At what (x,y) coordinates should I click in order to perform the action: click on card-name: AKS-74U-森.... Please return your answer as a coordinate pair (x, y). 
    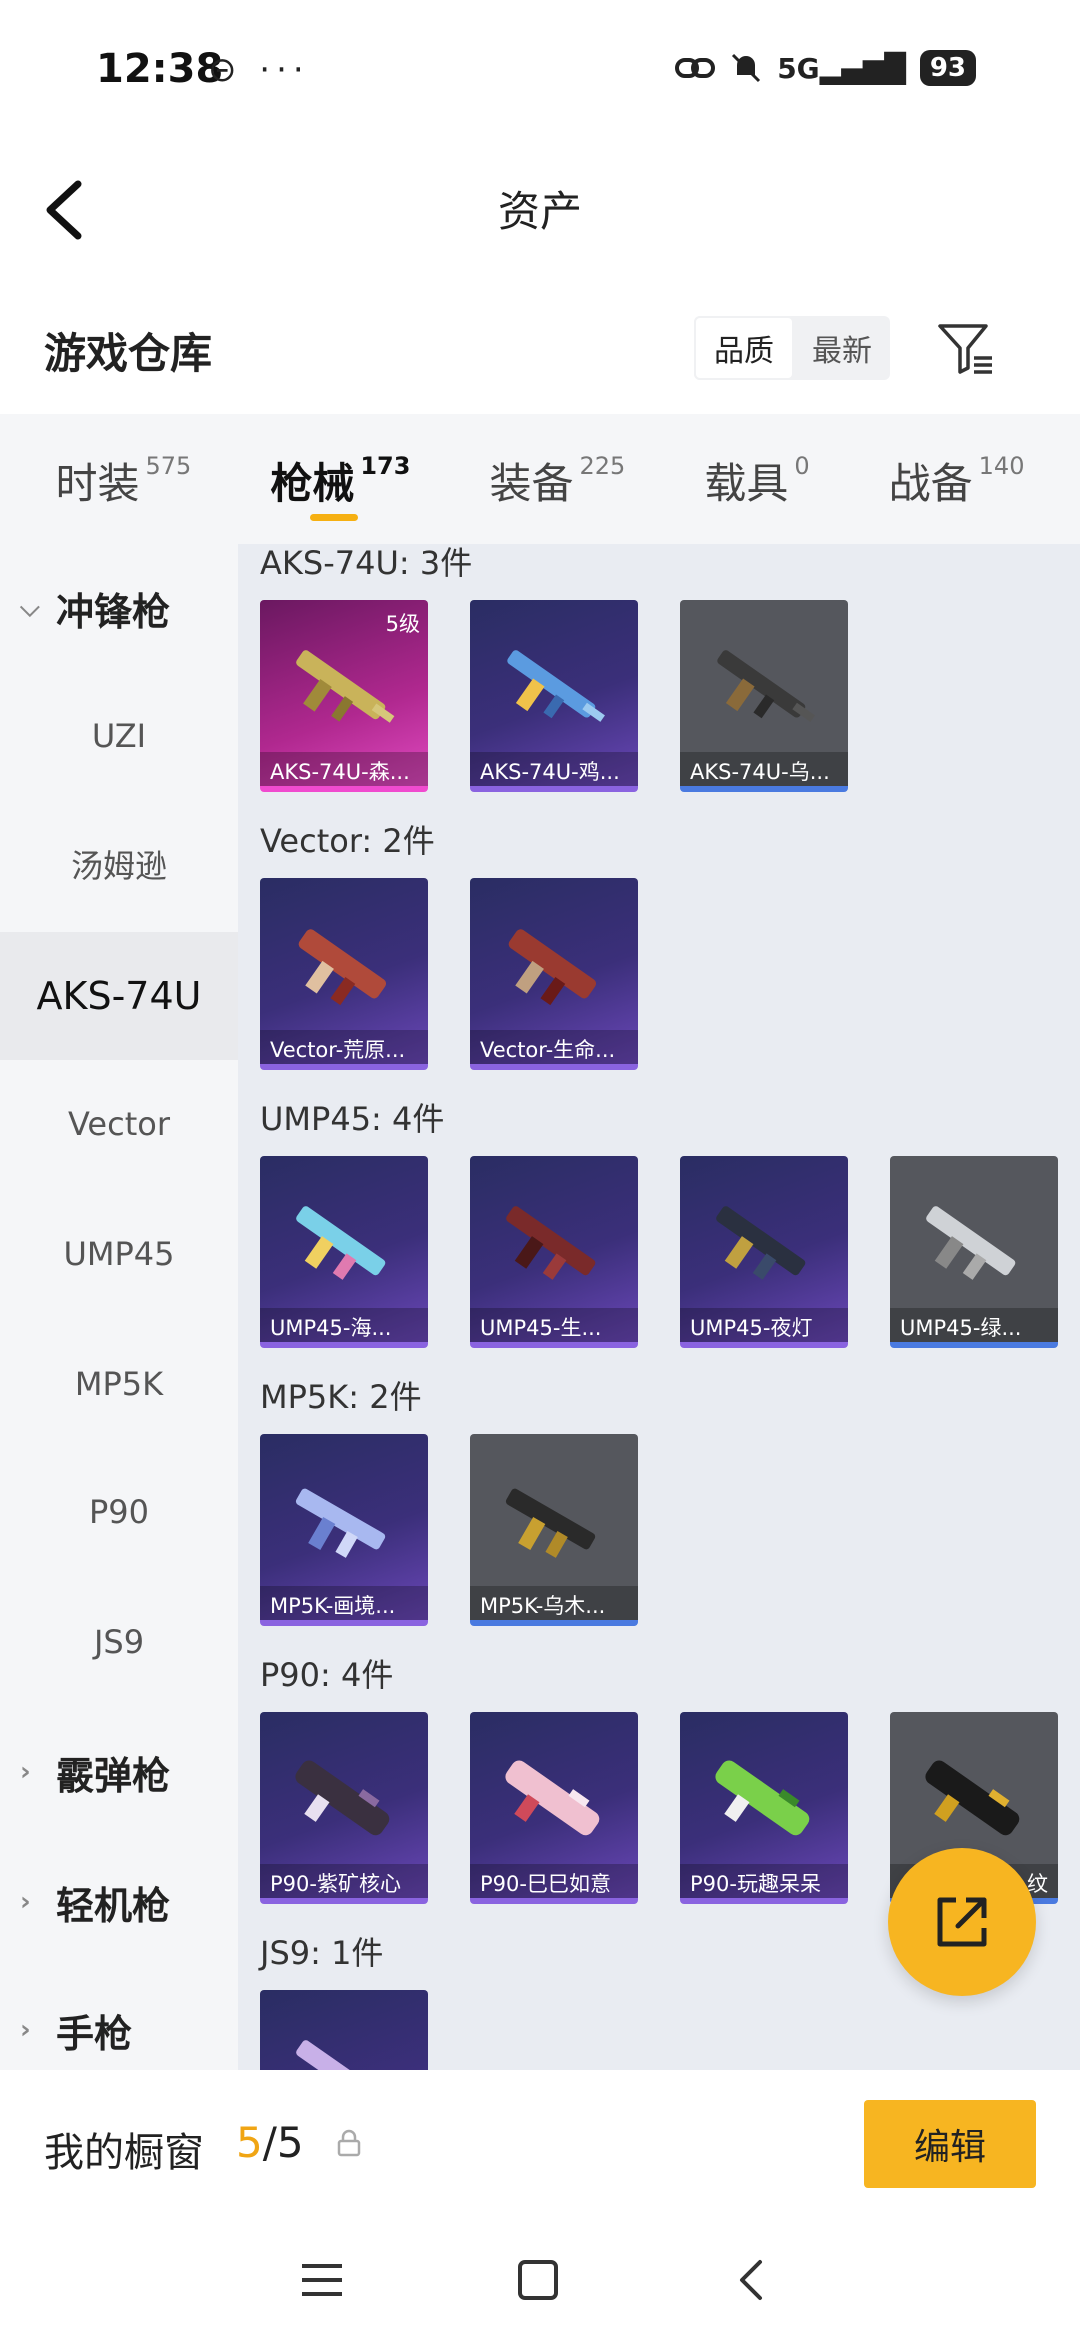
    Looking at the image, I should click on (344, 769).